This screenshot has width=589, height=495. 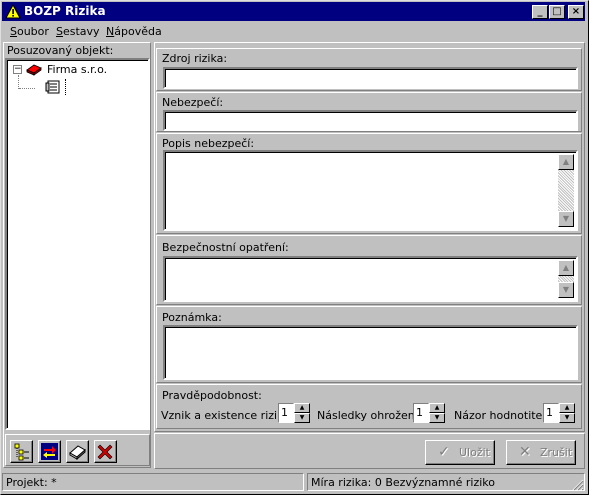 I want to click on left-toolbar, so click(x=77, y=450).